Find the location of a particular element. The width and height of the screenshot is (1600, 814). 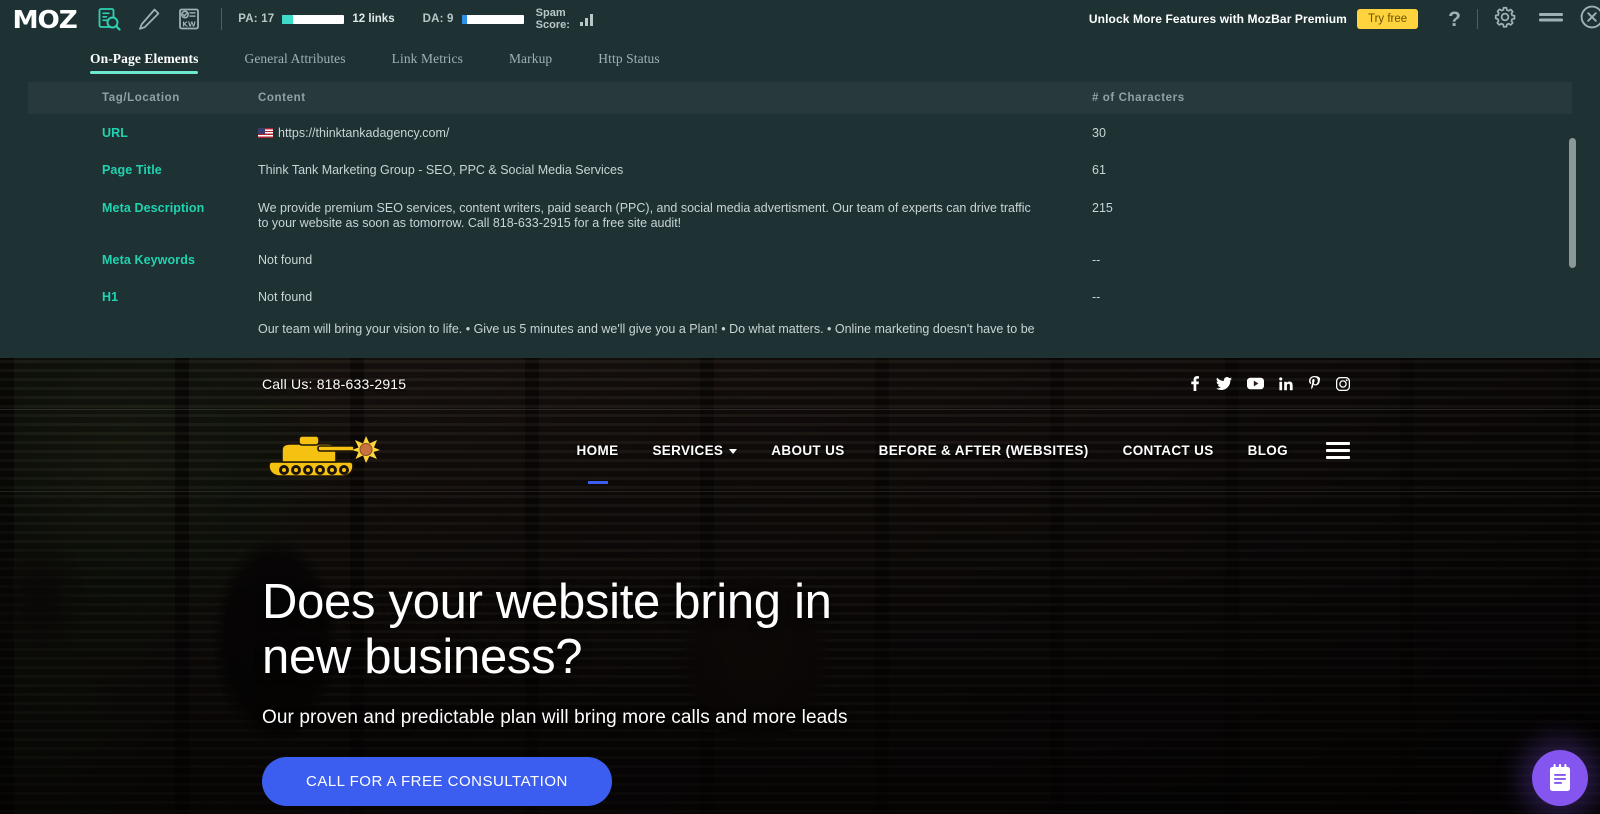

nav-link-contact-us: CONTACT US is located at coordinates (1168, 450).